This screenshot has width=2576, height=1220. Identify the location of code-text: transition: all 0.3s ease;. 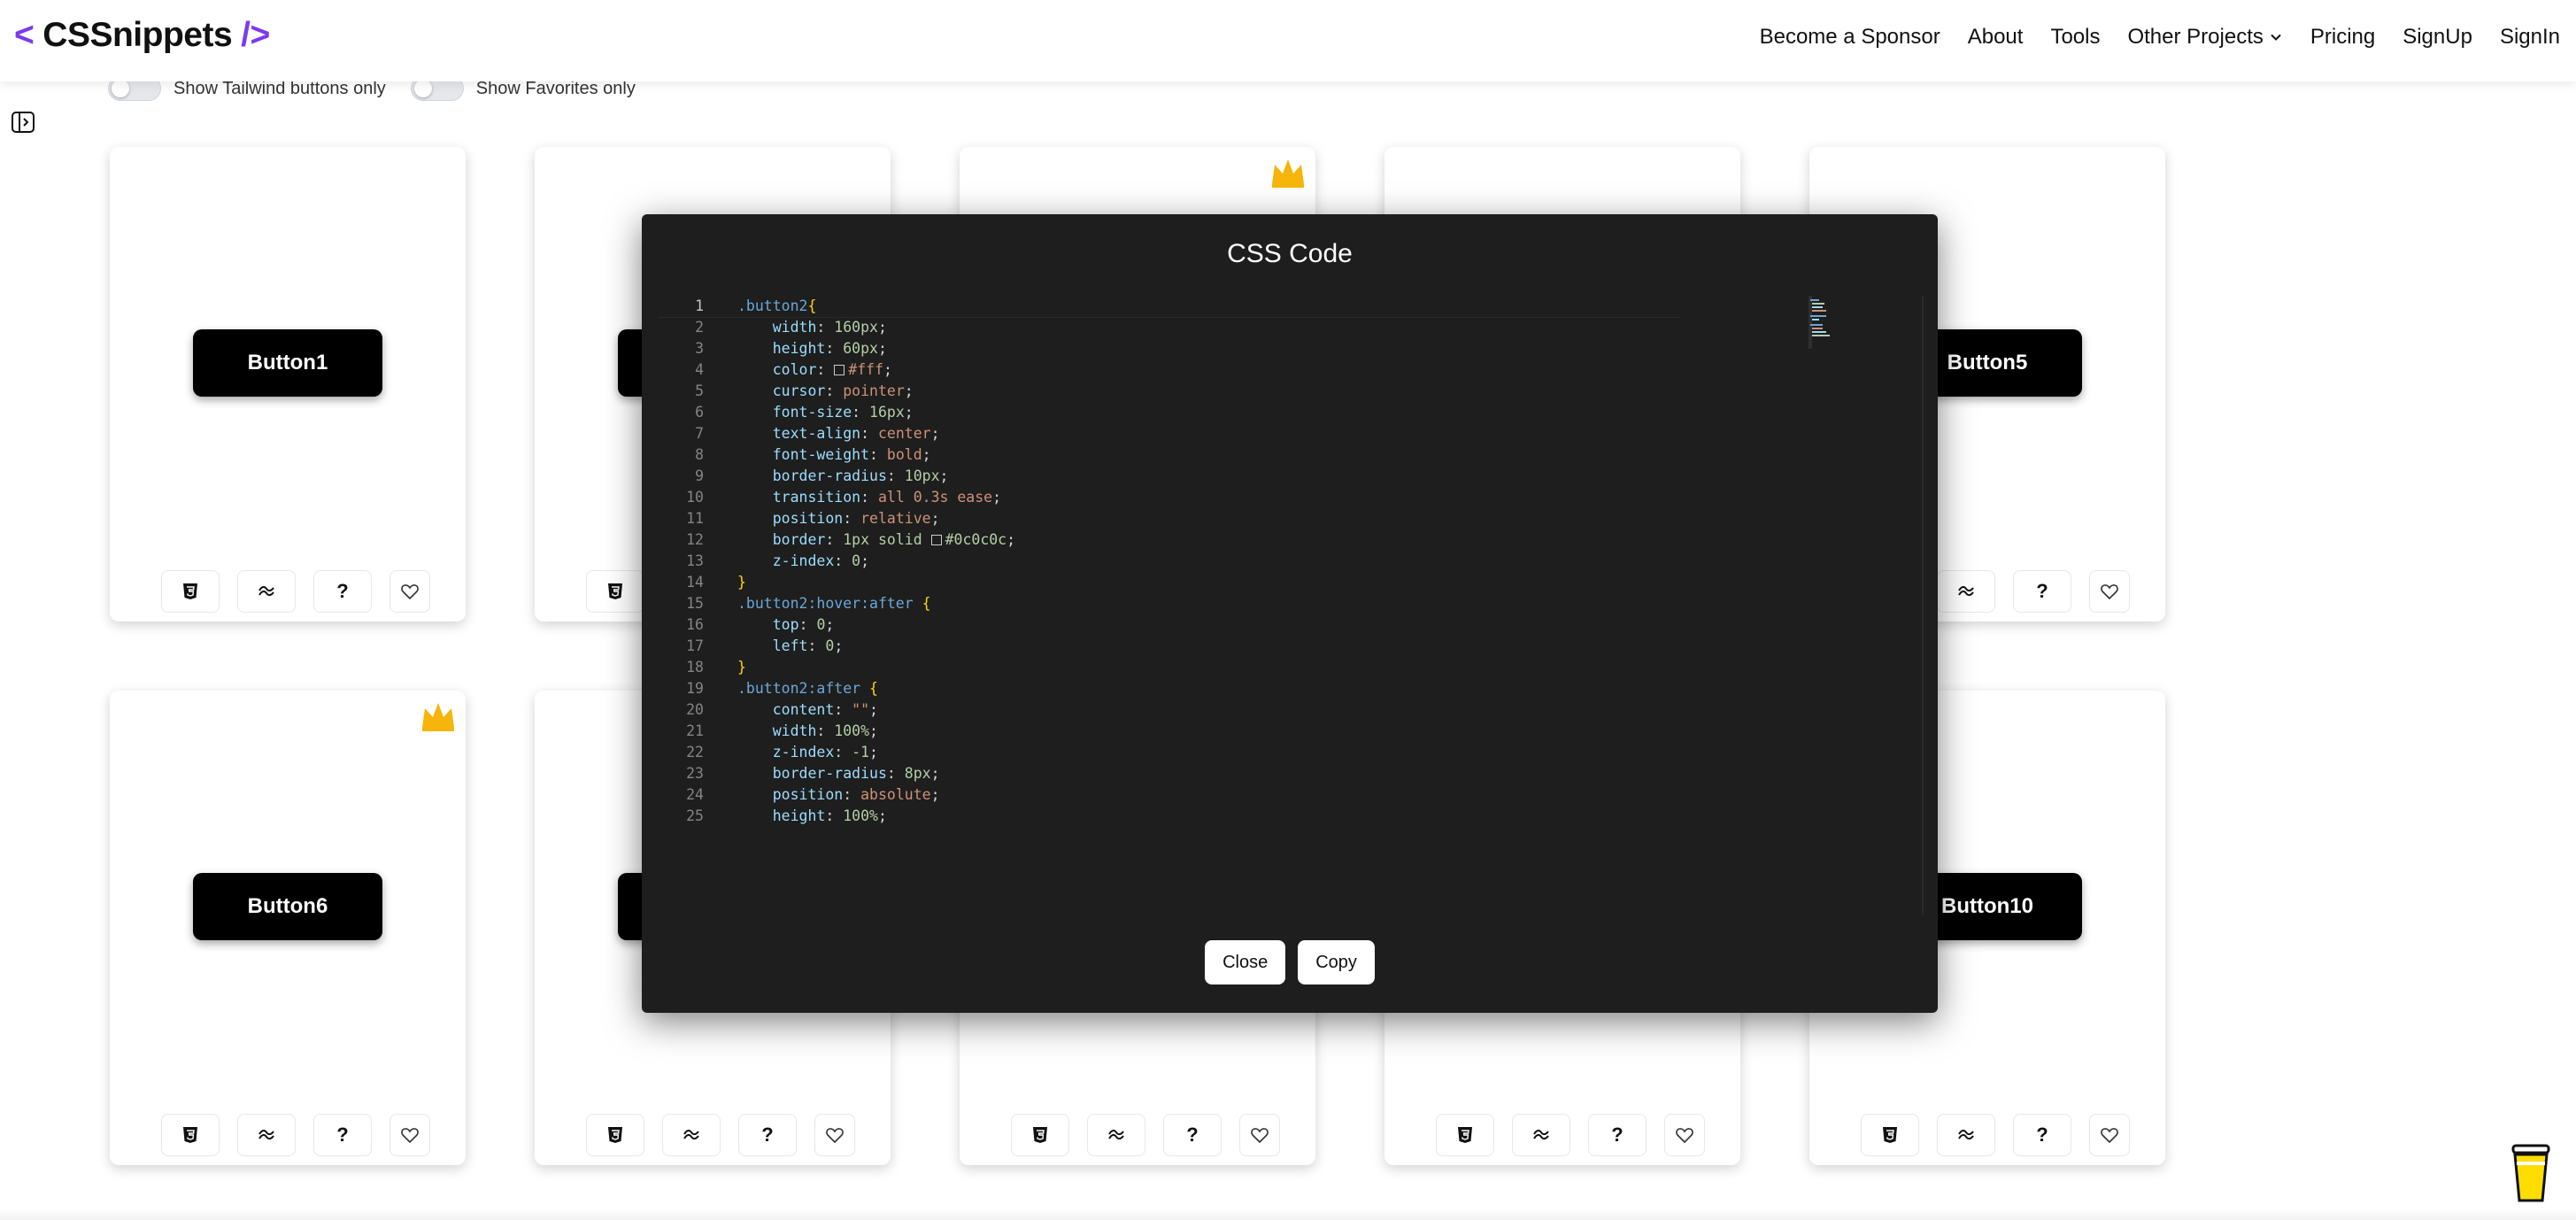
(887, 497).